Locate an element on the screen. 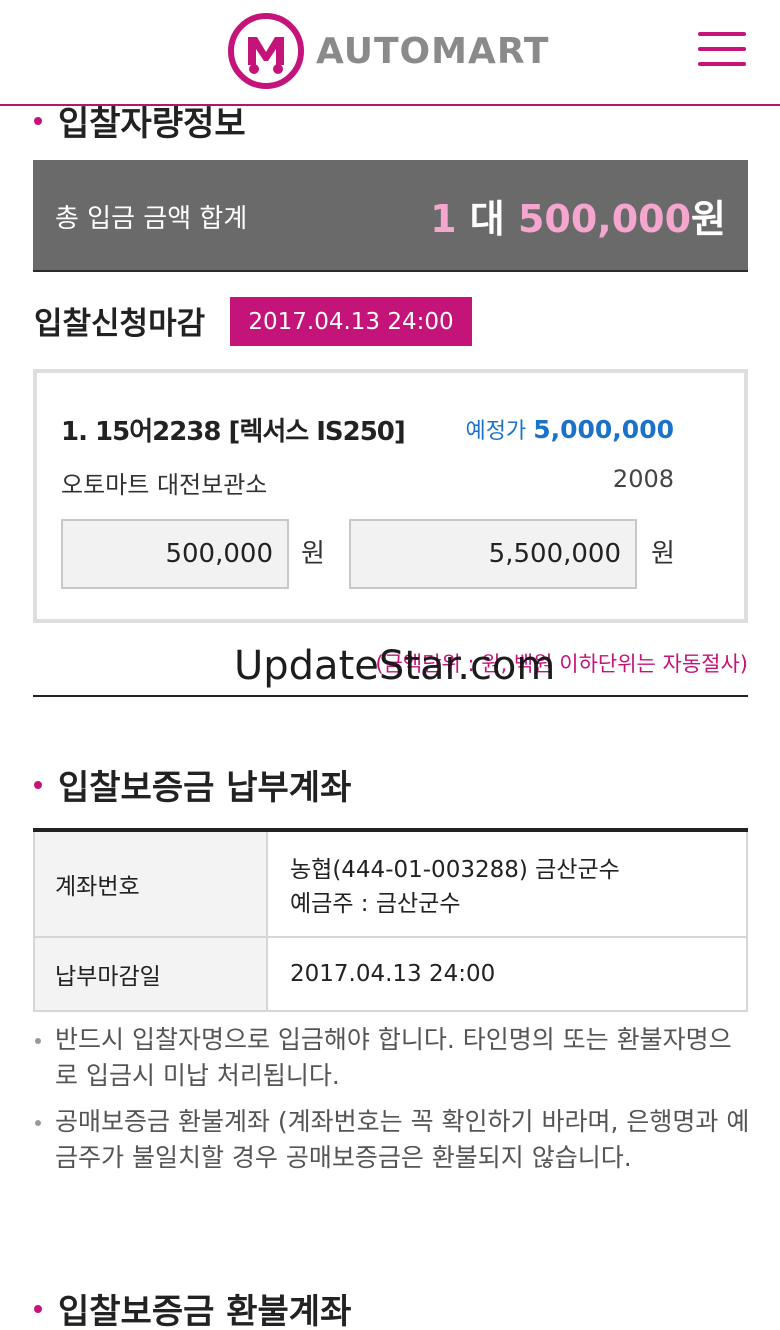 The image size is (780, 1330). car-year: 2008 is located at coordinates (643, 479).